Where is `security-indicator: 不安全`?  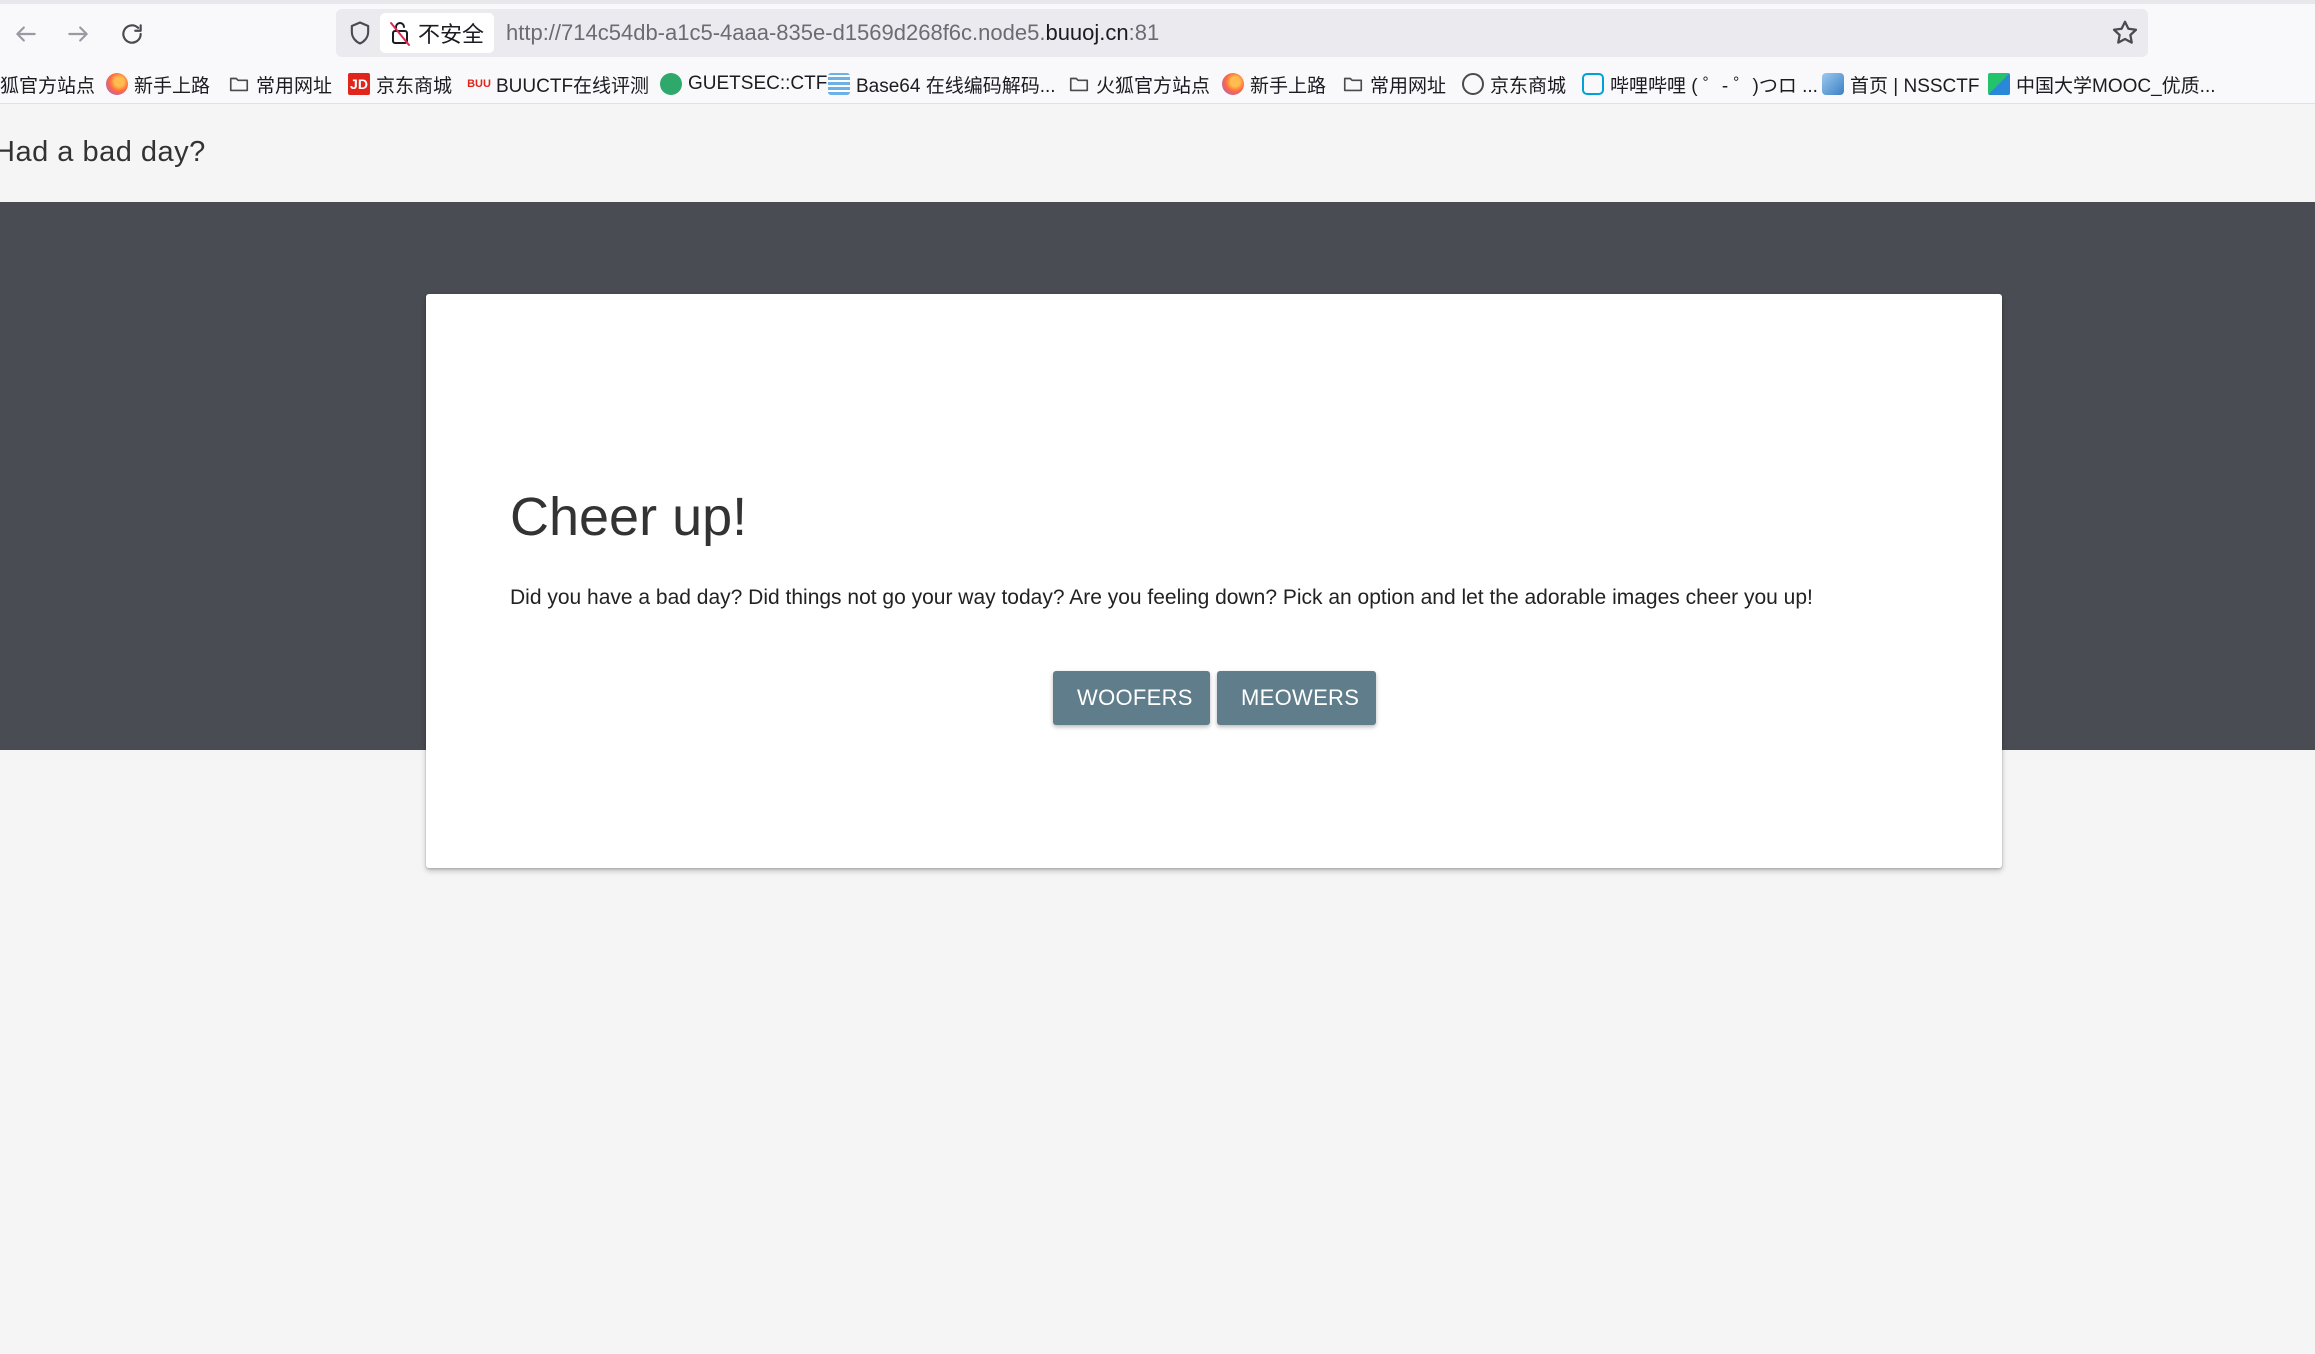 security-indicator: 不安全 is located at coordinates (437, 33).